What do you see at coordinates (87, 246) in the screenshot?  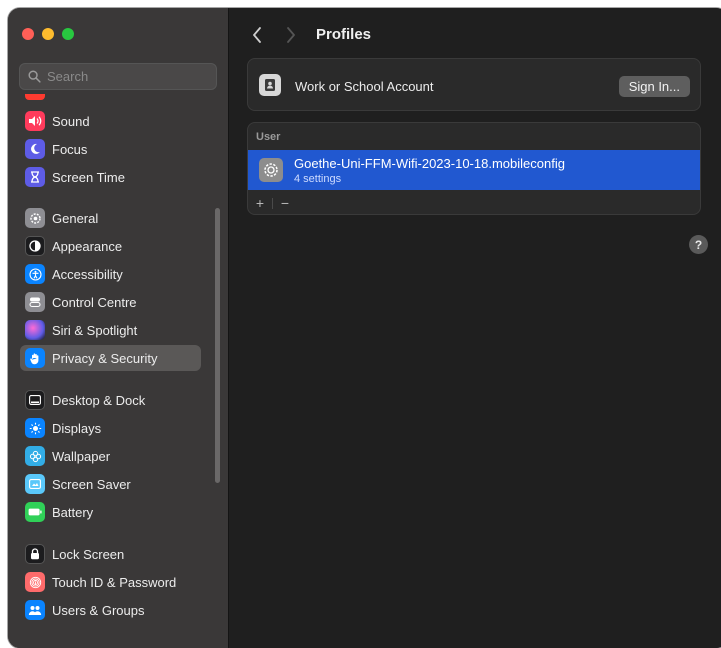 I see `sidebar-item-label: Appearance` at bounding box center [87, 246].